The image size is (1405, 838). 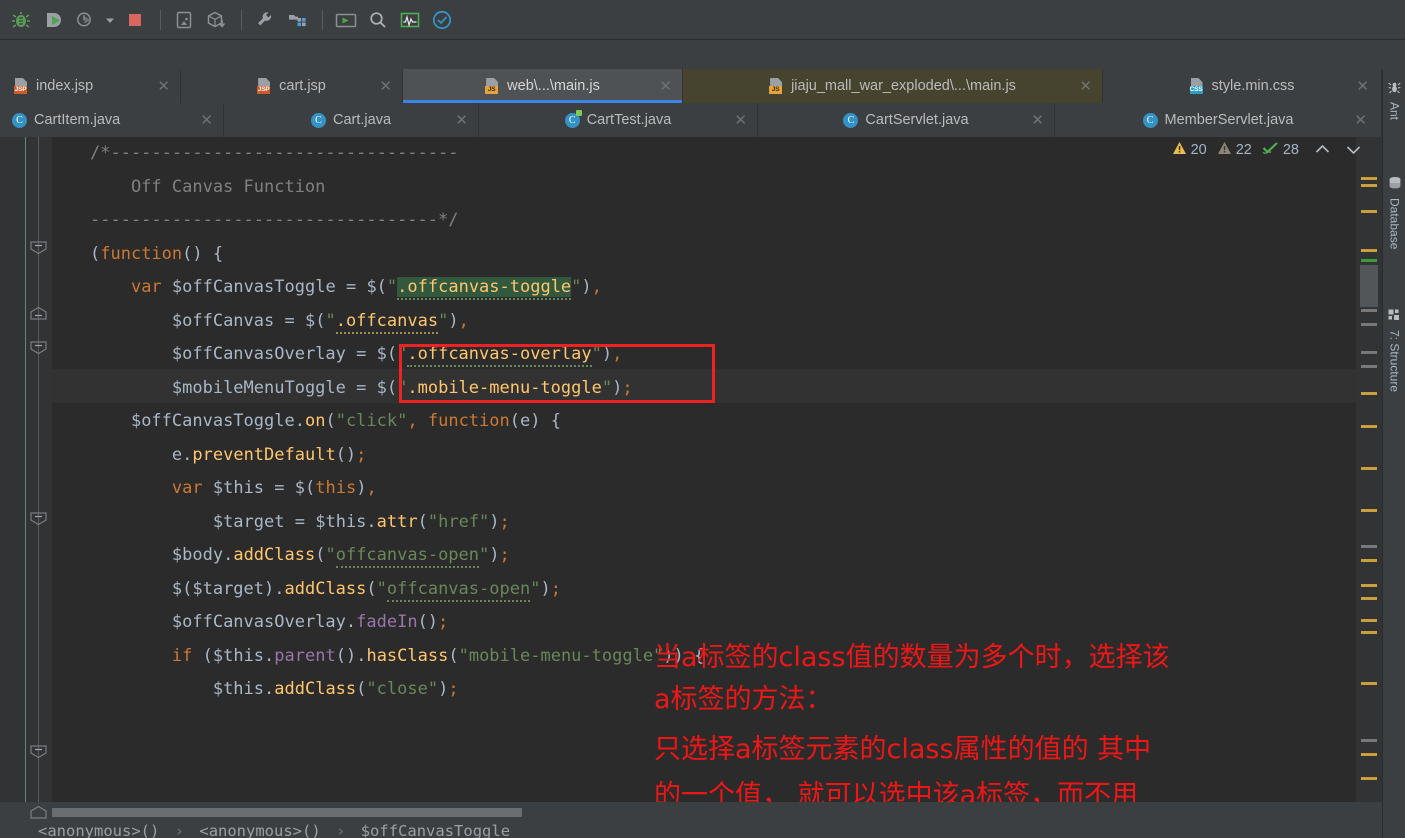 I want to click on sidebar-item-label: 7: Structure, so click(x=1394, y=361).